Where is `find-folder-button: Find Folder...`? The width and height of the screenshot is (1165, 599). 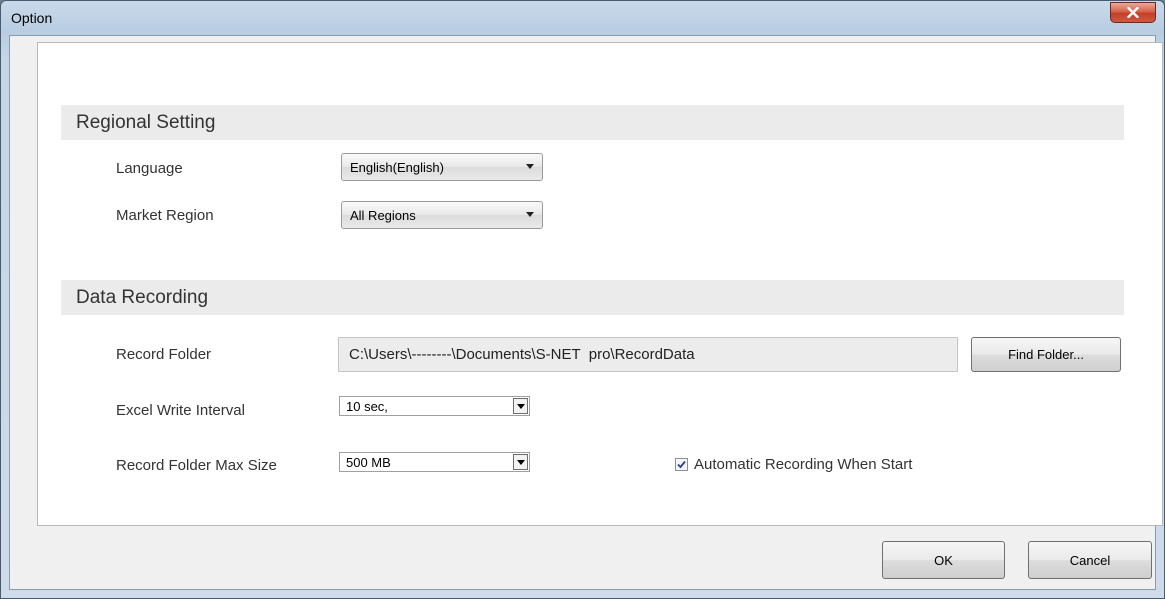 find-folder-button: Find Folder... is located at coordinates (1046, 354).